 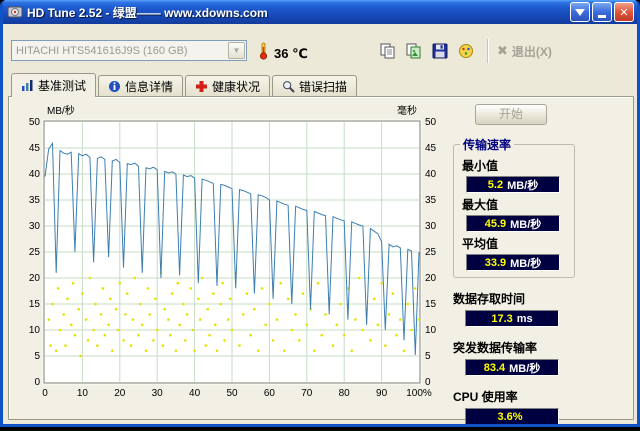 What do you see at coordinates (531, 51) in the screenshot?
I see `exit-label: 退出(X)` at bounding box center [531, 51].